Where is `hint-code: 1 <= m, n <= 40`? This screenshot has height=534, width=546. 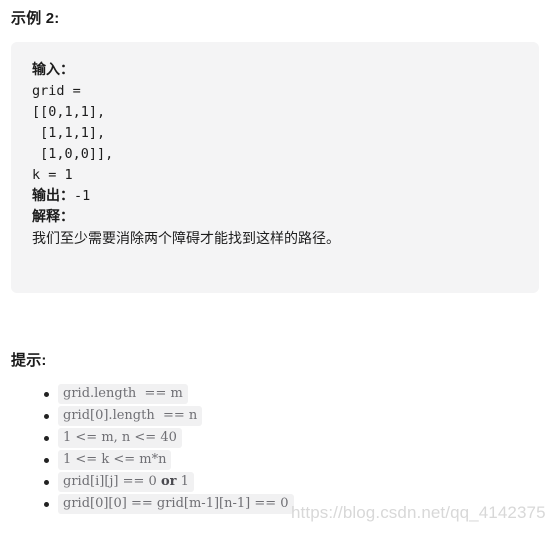 hint-code: 1 <= m, n <= 40 is located at coordinates (120, 438).